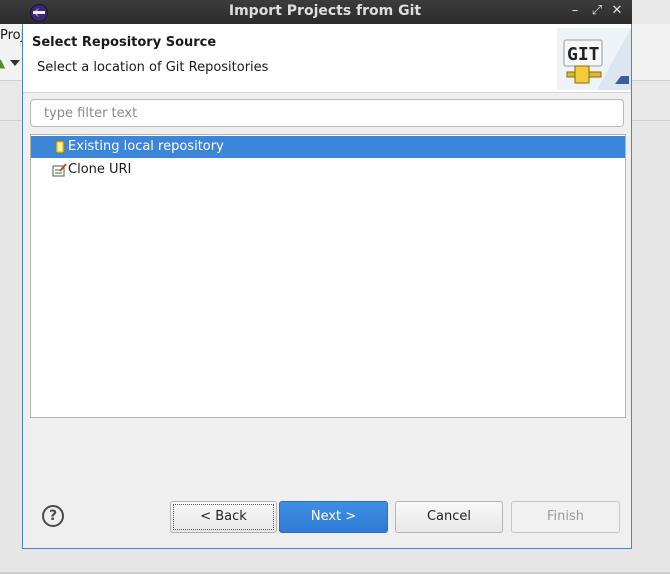  What do you see at coordinates (333, 517) in the screenshot?
I see `next-button: Next >` at bounding box center [333, 517].